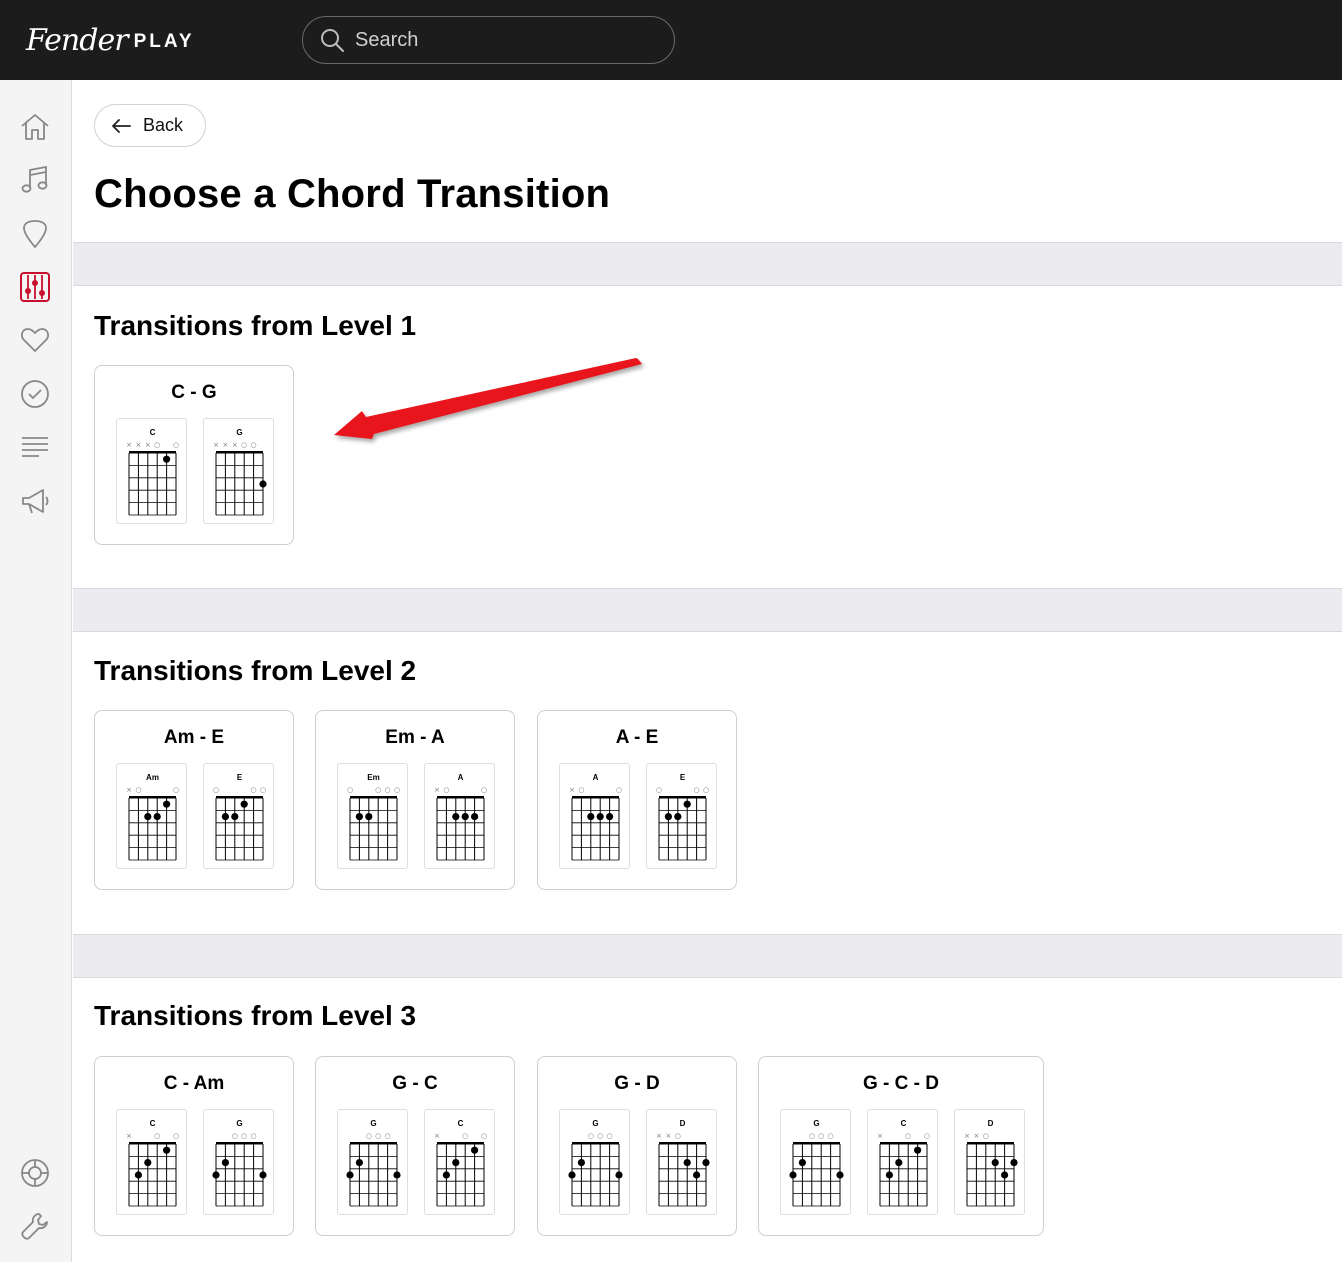 The width and height of the screenshot is (1342, 1262). Describe the element at coordinates (152, 1163) in the screenshot. I see `chord-diagram-svg: C × ○ ○` at that location.